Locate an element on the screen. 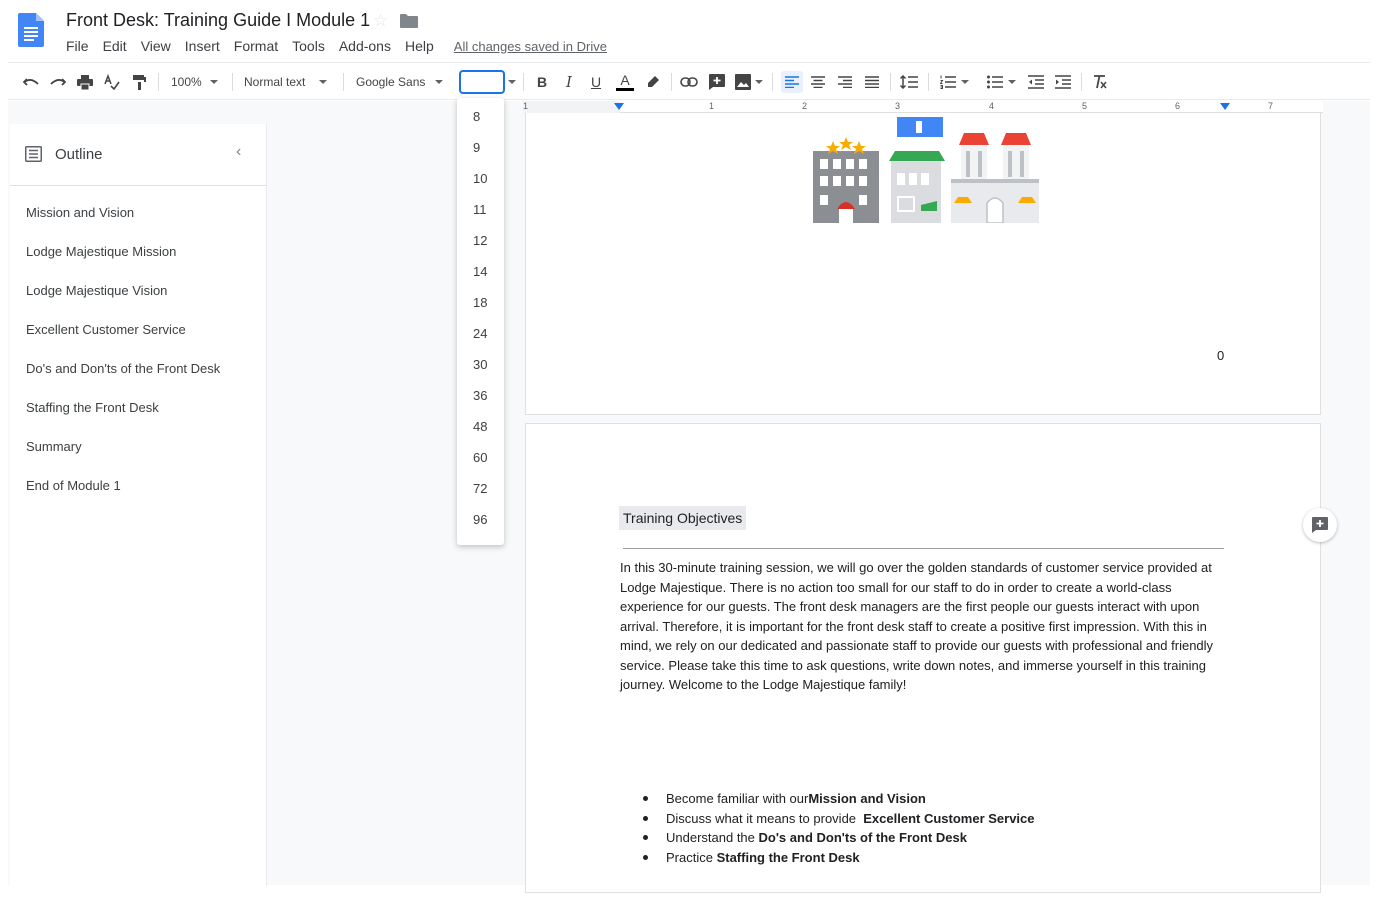  left-indent-marker is located at coordinates (619, 106).